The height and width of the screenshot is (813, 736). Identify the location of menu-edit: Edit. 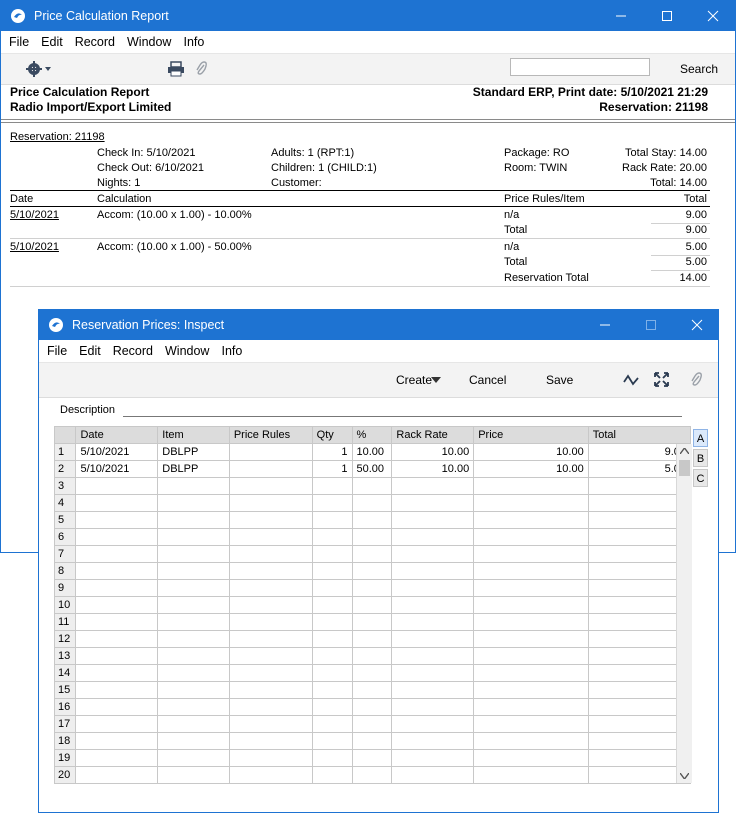
(52, 42).